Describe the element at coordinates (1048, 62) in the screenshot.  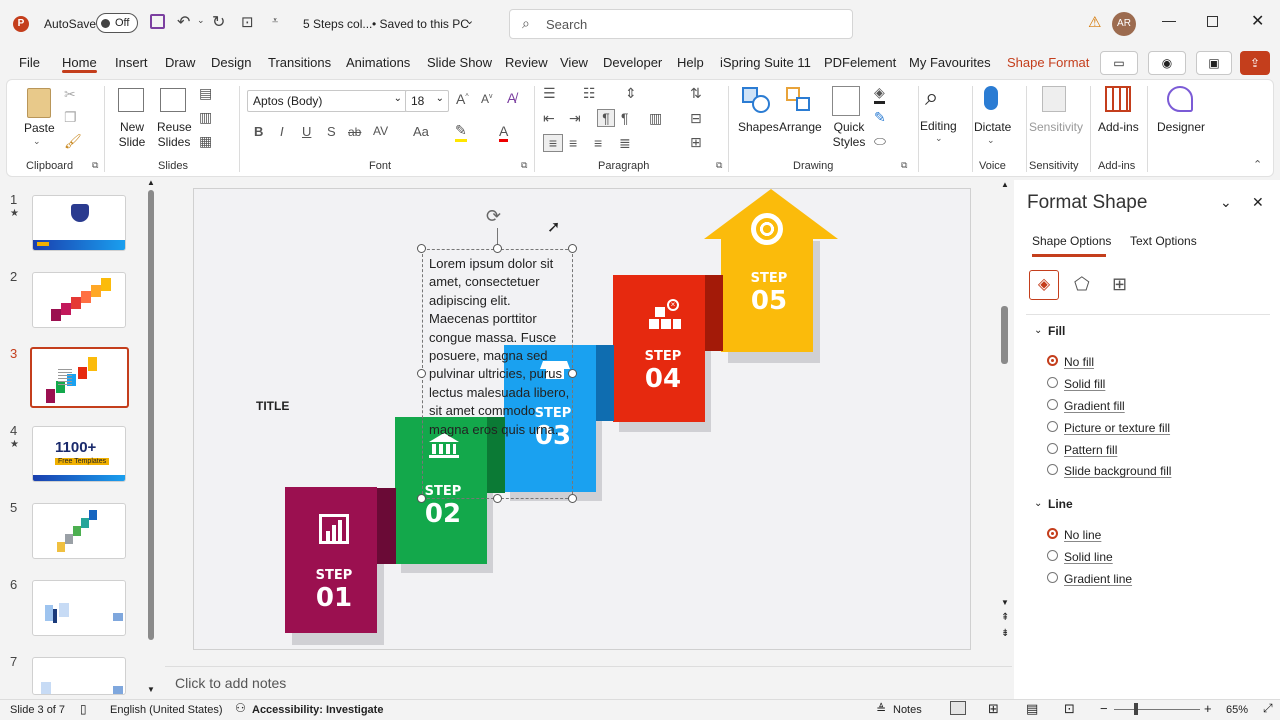
I see `tab-shape-format: Shape Format` at that location.